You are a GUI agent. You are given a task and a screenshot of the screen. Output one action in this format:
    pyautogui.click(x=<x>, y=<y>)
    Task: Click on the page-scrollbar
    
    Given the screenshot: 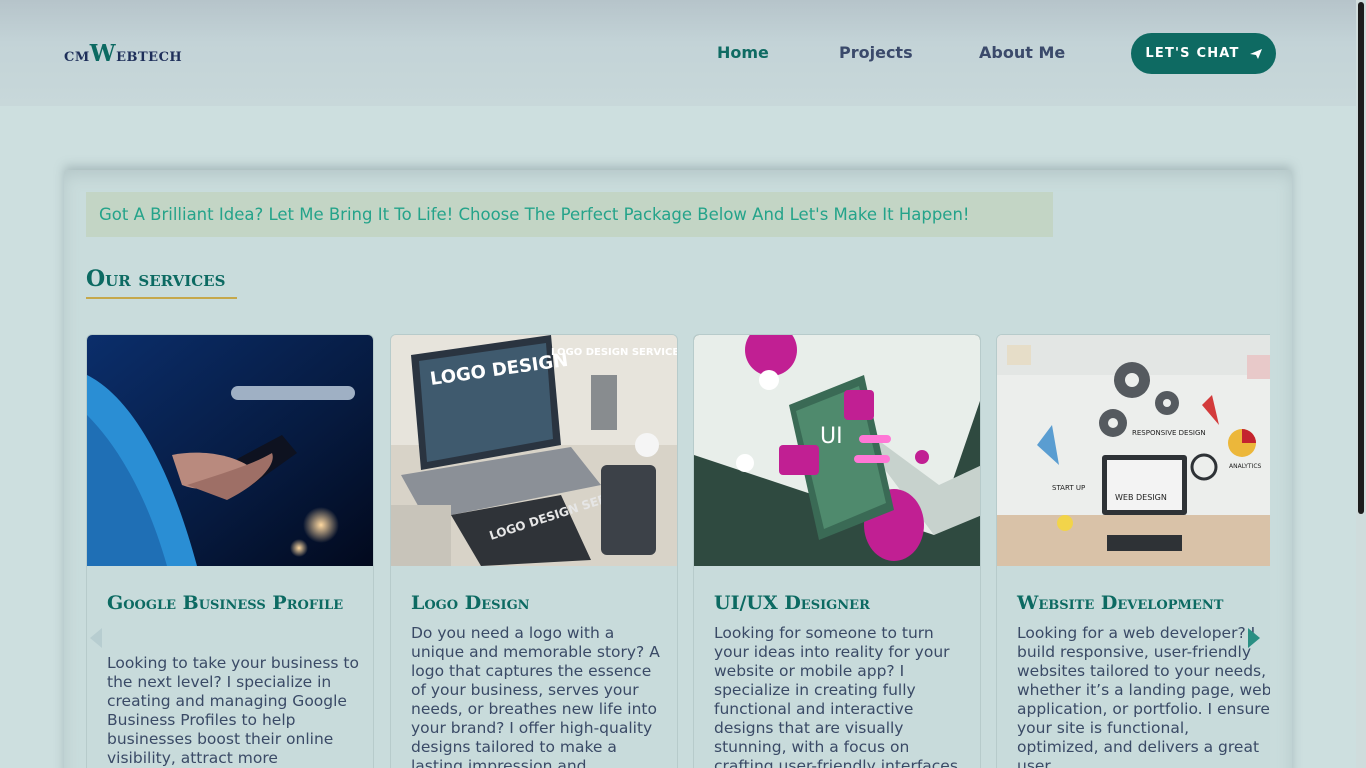 What is the action you would take?
    pyautogui.click(x=1361, y=384)
    